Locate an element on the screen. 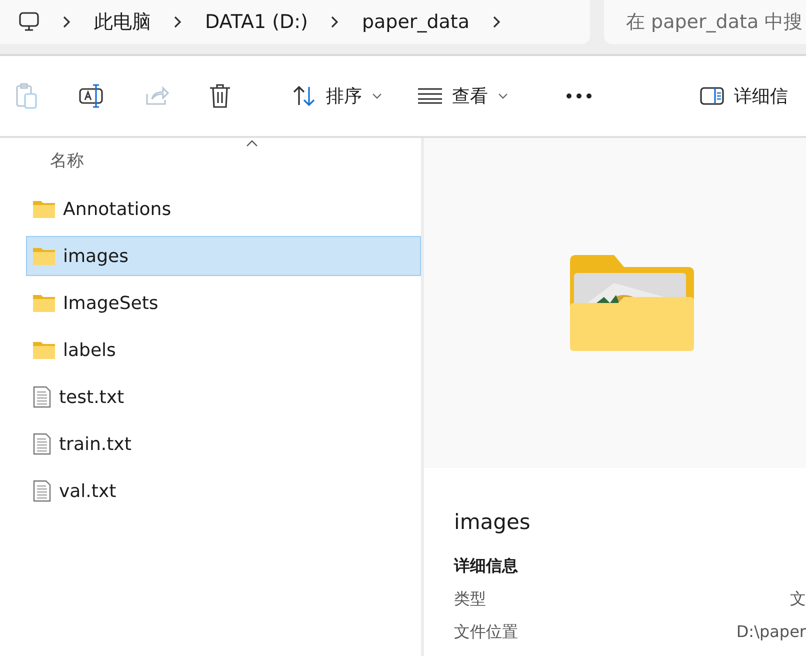 The height and width of the screenshot is (656, 806). computer-icon is located at coordinates (29, 22).